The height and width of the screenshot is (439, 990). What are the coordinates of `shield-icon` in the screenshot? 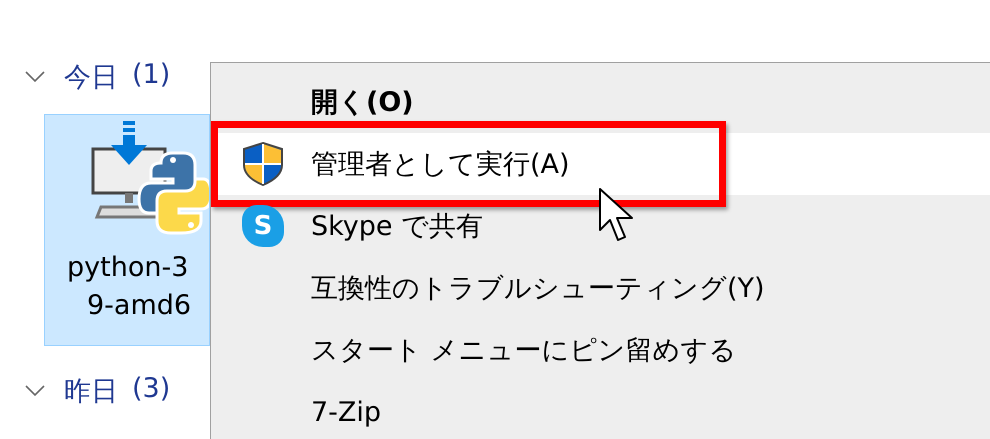 It's located at (263, 164).